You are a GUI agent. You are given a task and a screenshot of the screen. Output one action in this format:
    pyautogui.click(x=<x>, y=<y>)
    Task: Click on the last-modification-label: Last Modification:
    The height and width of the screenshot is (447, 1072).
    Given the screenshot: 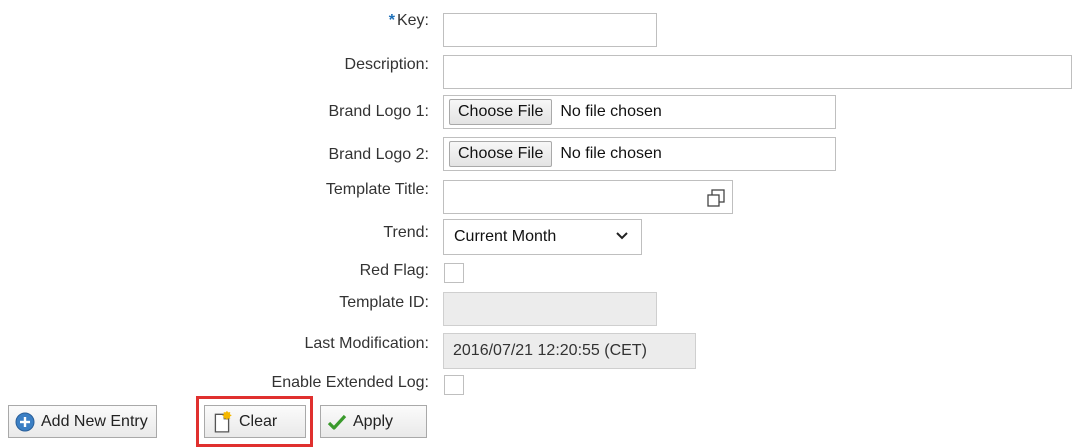 What is the action you would take?
    pyautogui.click(x=366, y=343)
    